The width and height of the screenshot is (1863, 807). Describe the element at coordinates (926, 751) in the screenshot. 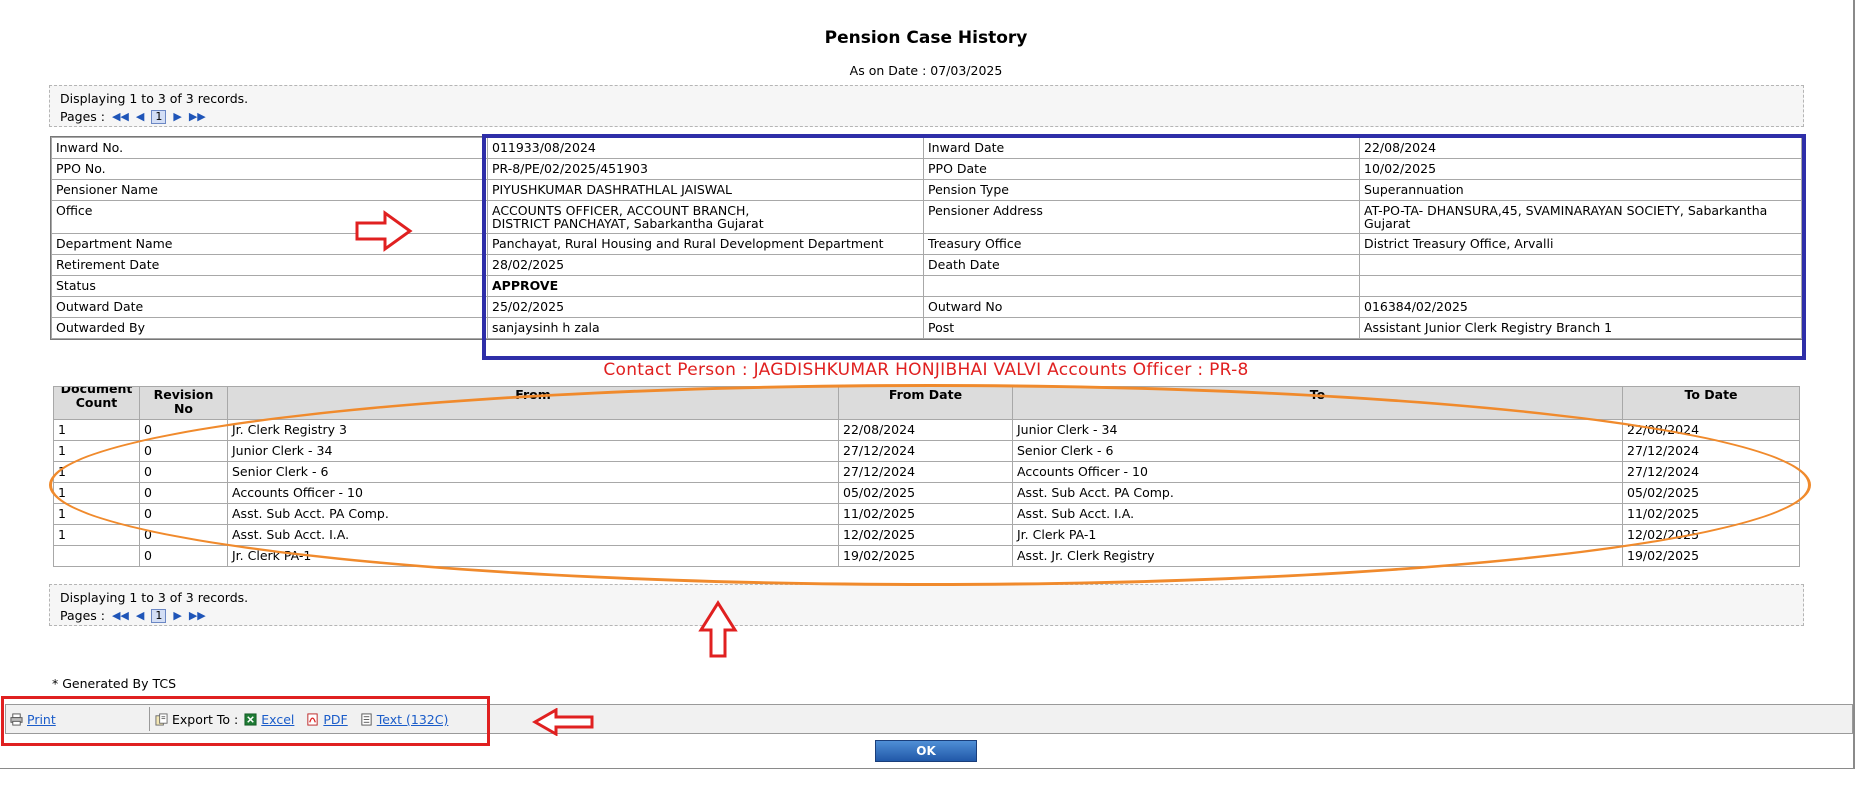

I see `ok-button: OK` at that location.